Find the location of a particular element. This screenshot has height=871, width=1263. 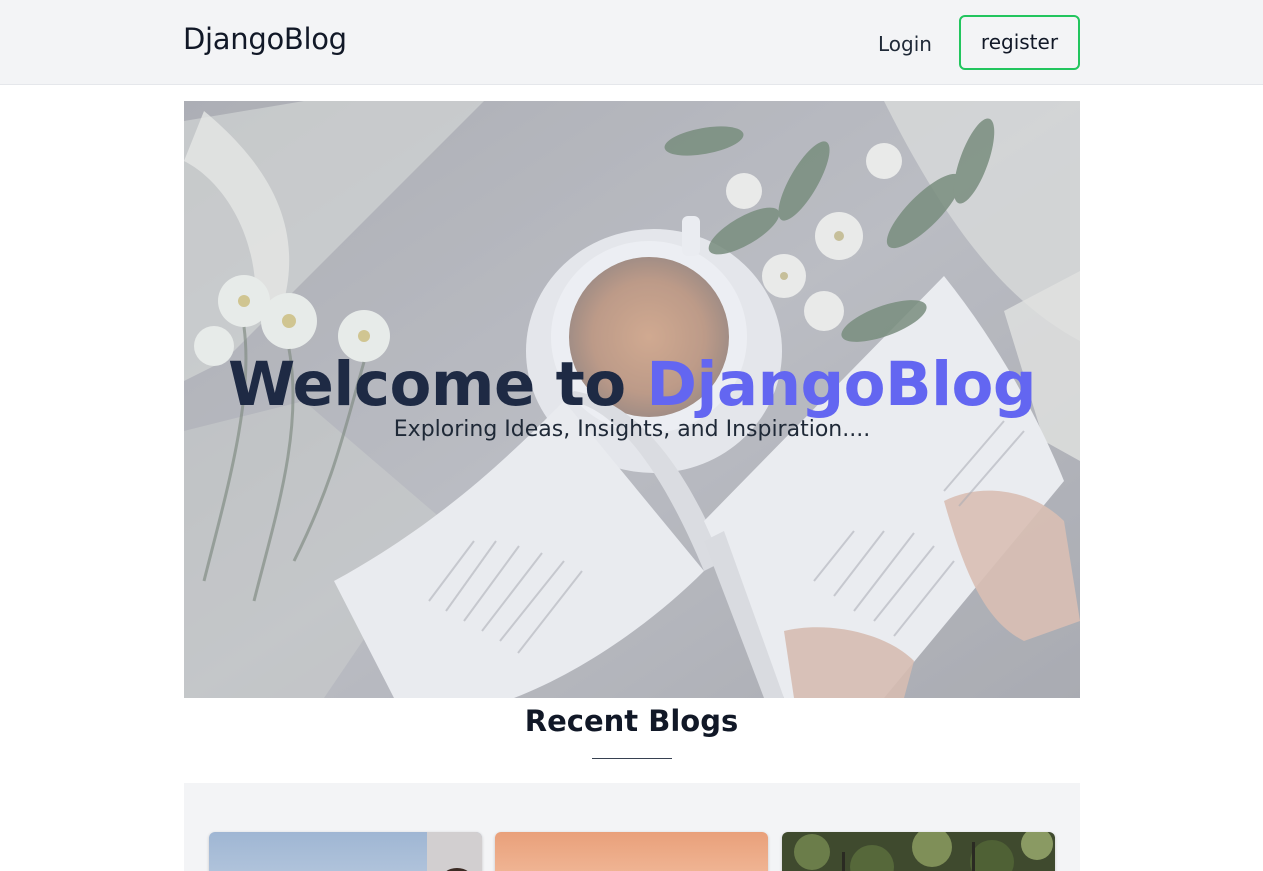

hero-title: Welcome to DjangoBlog is located at coordinates (632, 384).